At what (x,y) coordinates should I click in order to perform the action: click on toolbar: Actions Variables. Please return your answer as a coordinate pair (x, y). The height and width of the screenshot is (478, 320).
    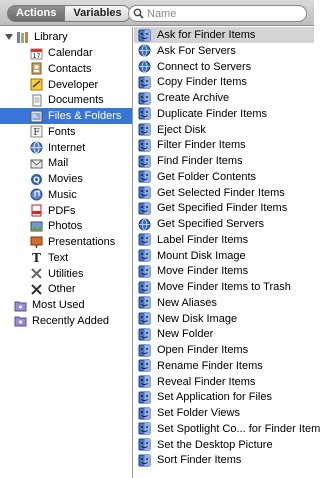
    Looking at the image, I should click on (157, 13).